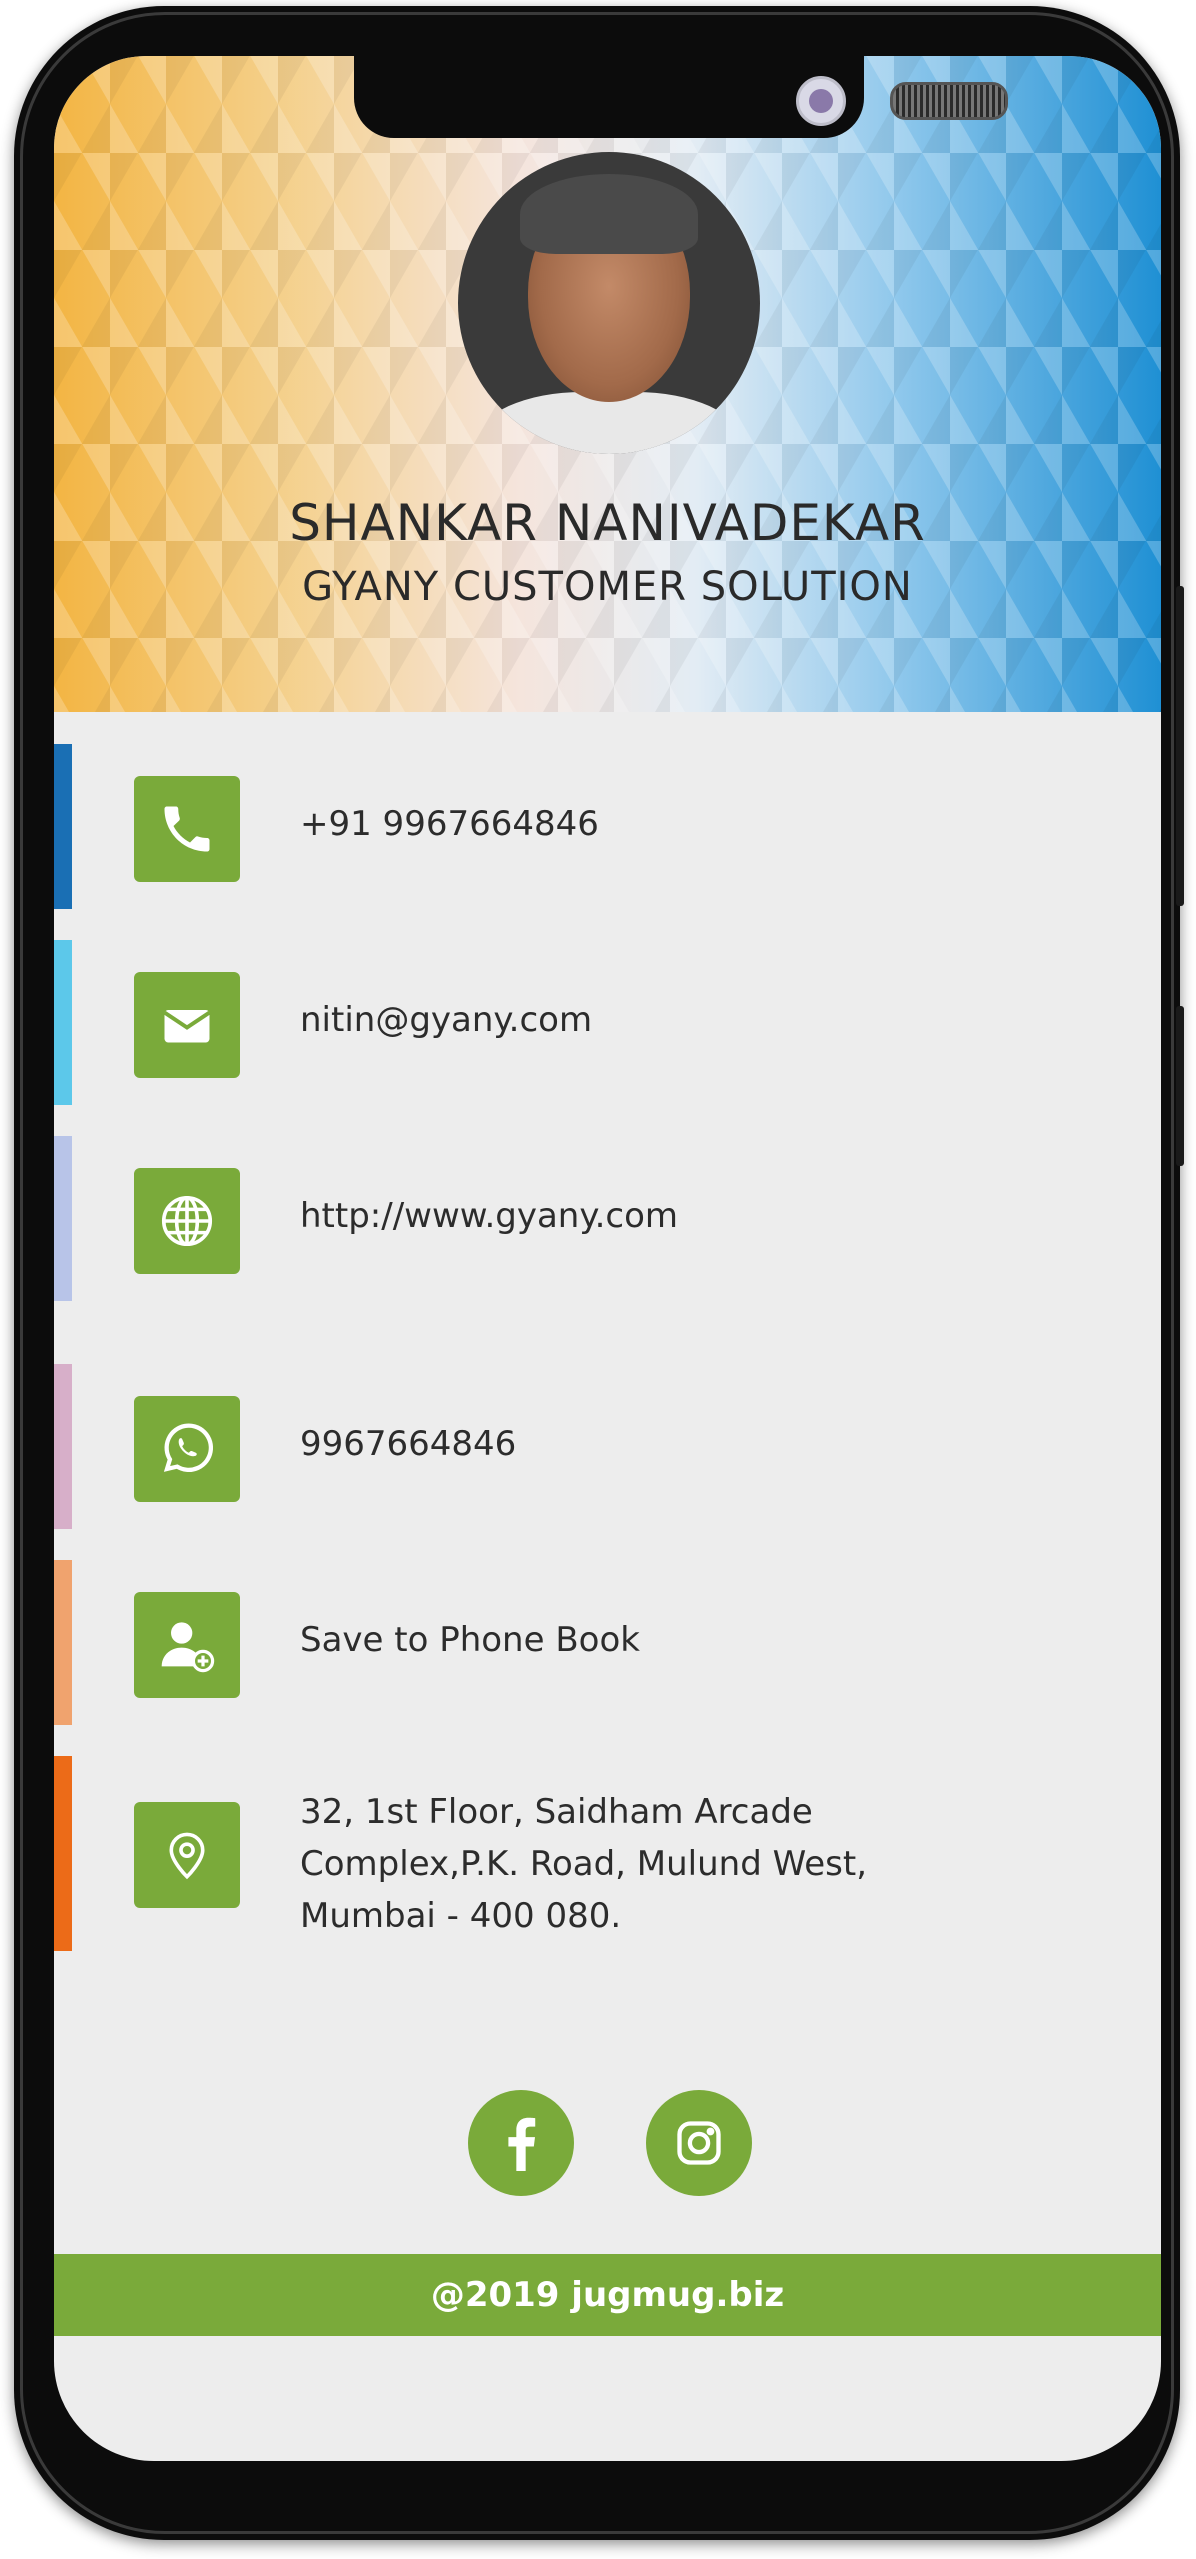 The height and width of the screenshot is (2559, 1196). I want to click on address-line: 32, 1st Floor, Saidham Arcade, so click(556, 1812).